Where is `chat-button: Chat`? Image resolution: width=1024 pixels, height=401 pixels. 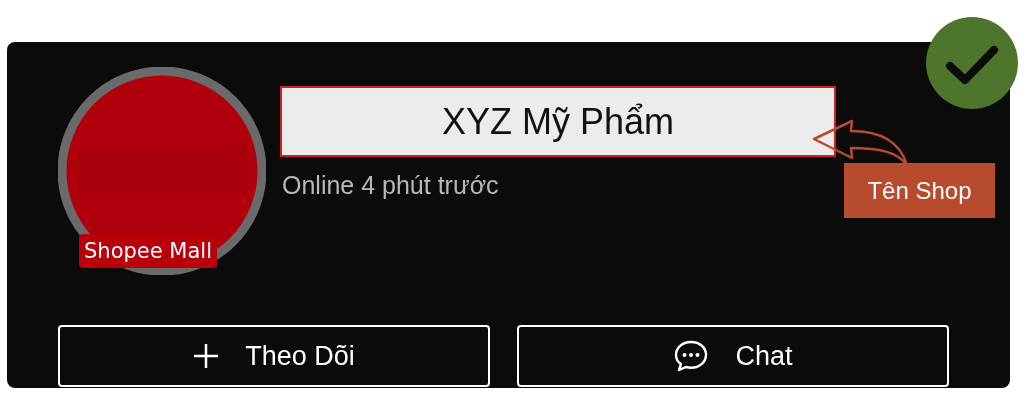
chat-button: Chat is located at coordinates (733, 356).